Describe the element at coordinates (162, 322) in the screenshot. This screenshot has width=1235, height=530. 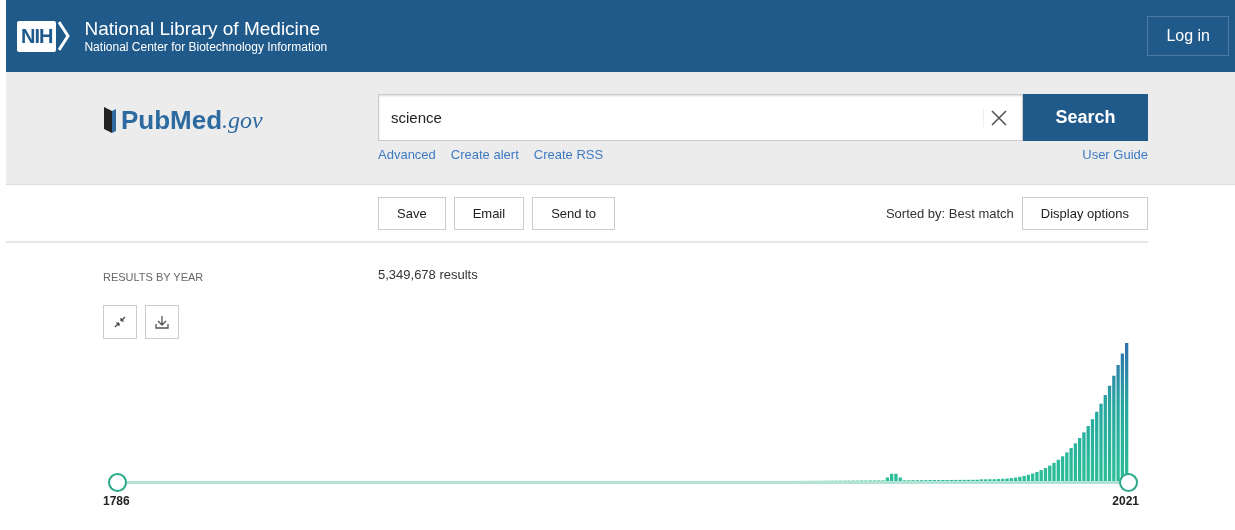
I see `download-icon` at that location.